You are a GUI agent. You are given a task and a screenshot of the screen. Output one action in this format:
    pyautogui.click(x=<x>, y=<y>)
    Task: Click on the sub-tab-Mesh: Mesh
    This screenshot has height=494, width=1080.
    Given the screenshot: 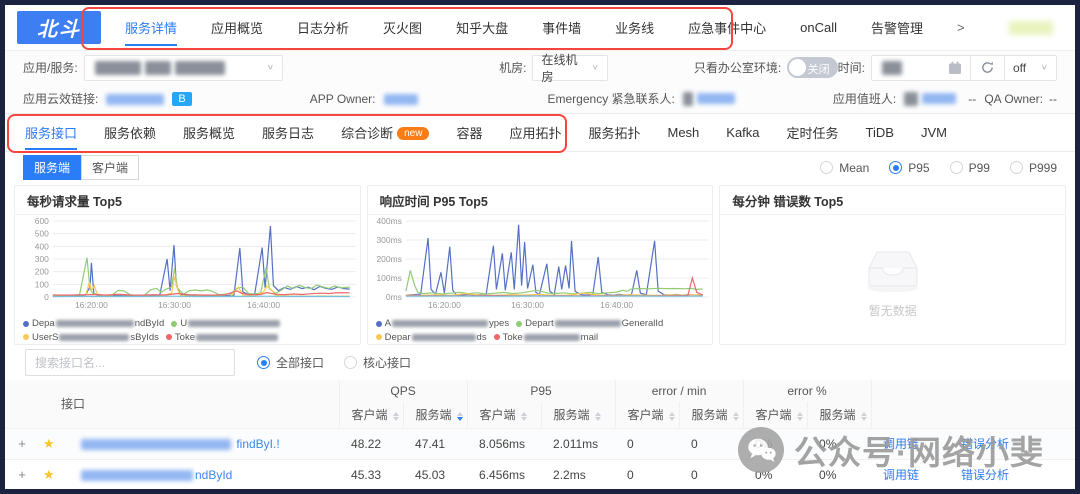 What is the action you would take?
    pyautogui.click(x=683, y=132)
    